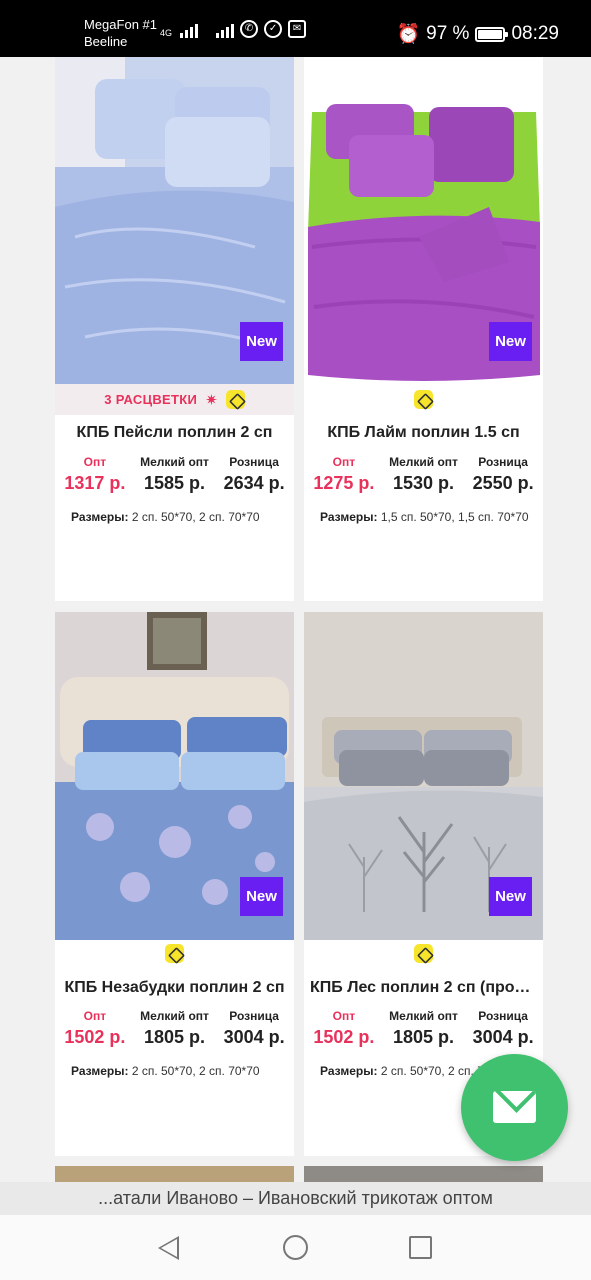 The height and width of the screenshot is (1280, 591). Describe the element at coordinates (344, 483) in the screenshot. I see `price-opt: 1275 р.` at that location.